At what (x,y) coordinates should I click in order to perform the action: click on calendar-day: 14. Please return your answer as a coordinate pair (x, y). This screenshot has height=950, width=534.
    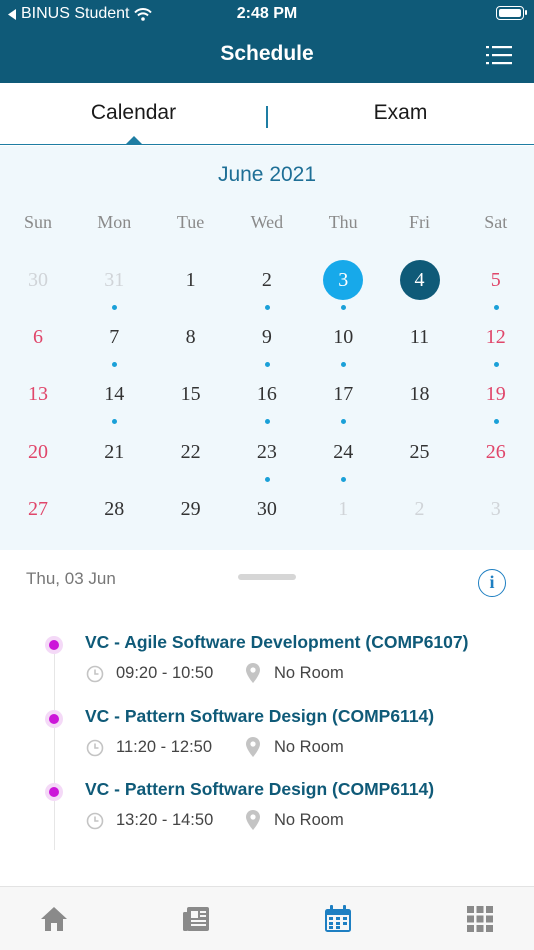
    Looking at the image, I should click on (114, 402).